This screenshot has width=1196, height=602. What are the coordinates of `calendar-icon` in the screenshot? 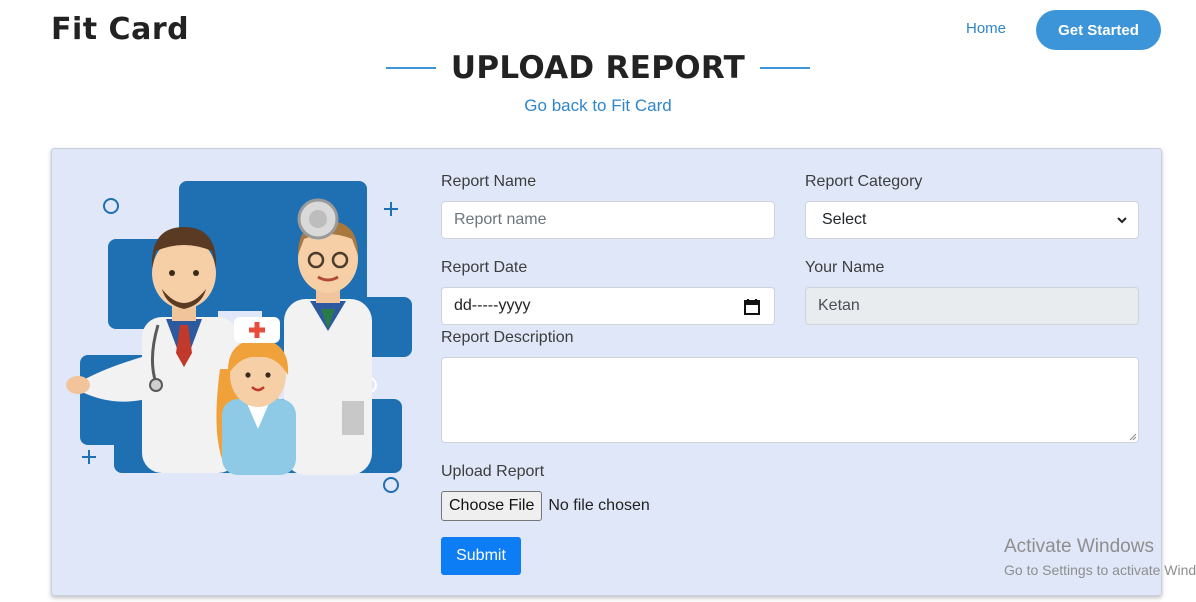 It's located at (752, 306).